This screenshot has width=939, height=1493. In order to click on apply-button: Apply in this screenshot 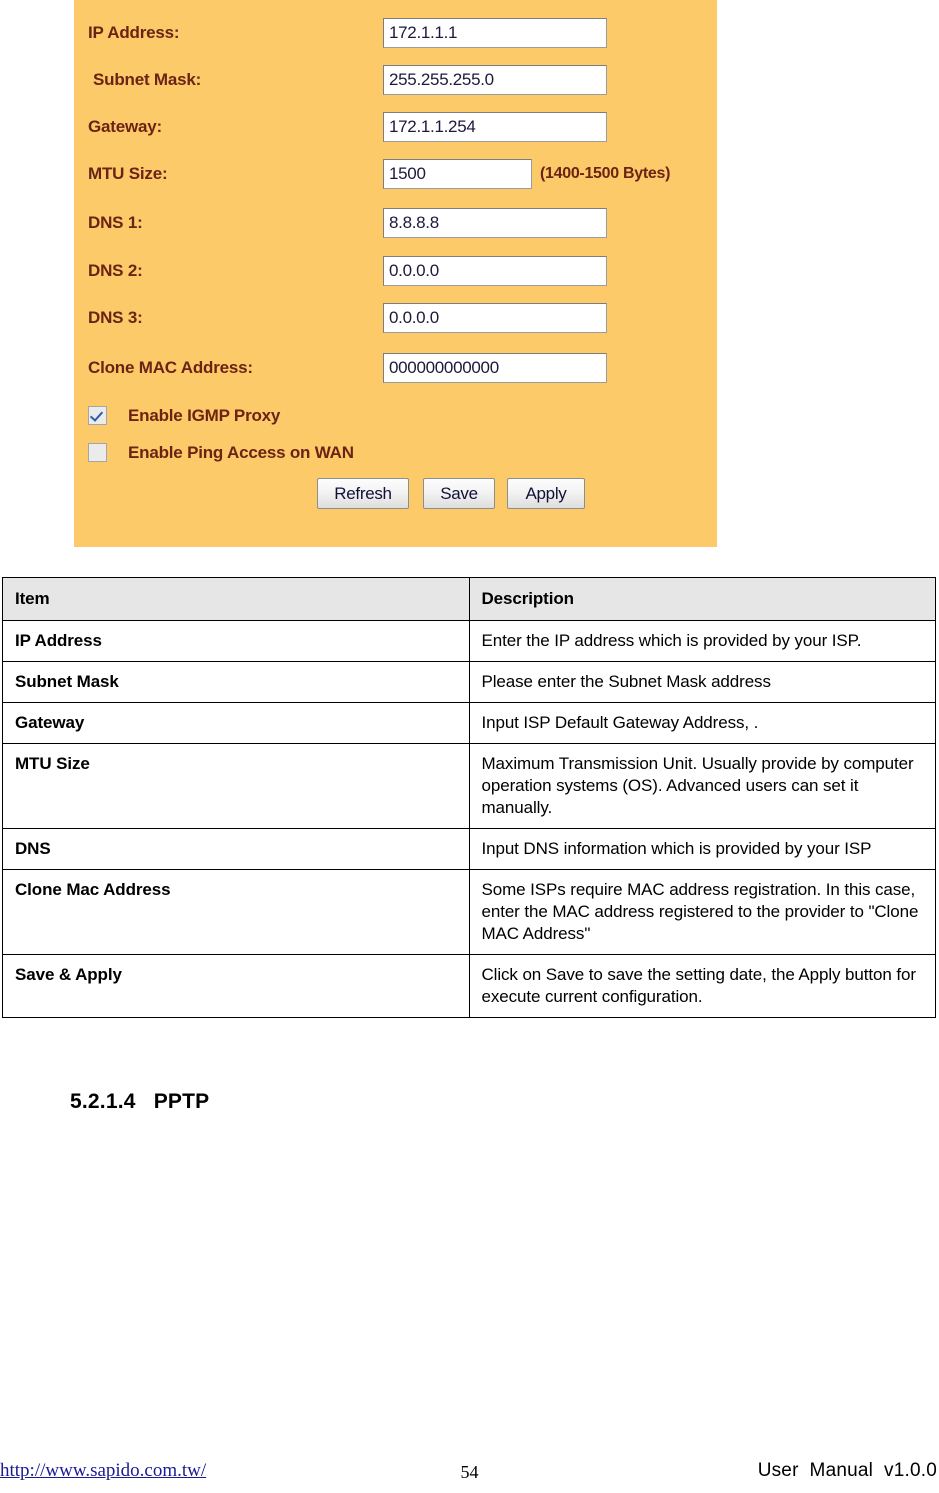, I will do `click(546, 493)`.